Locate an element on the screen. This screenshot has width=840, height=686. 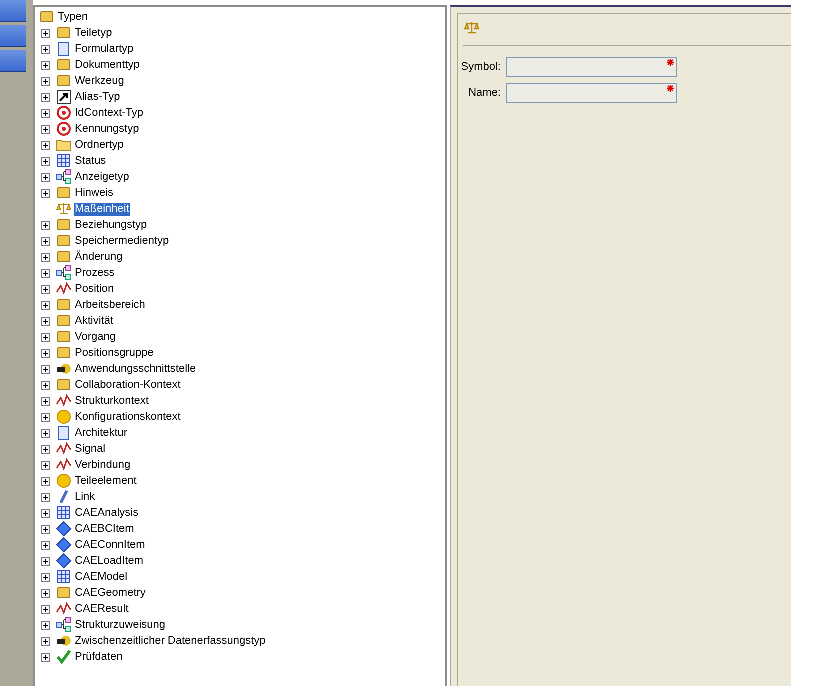
scales-icon is located at coordinates (472, 28).